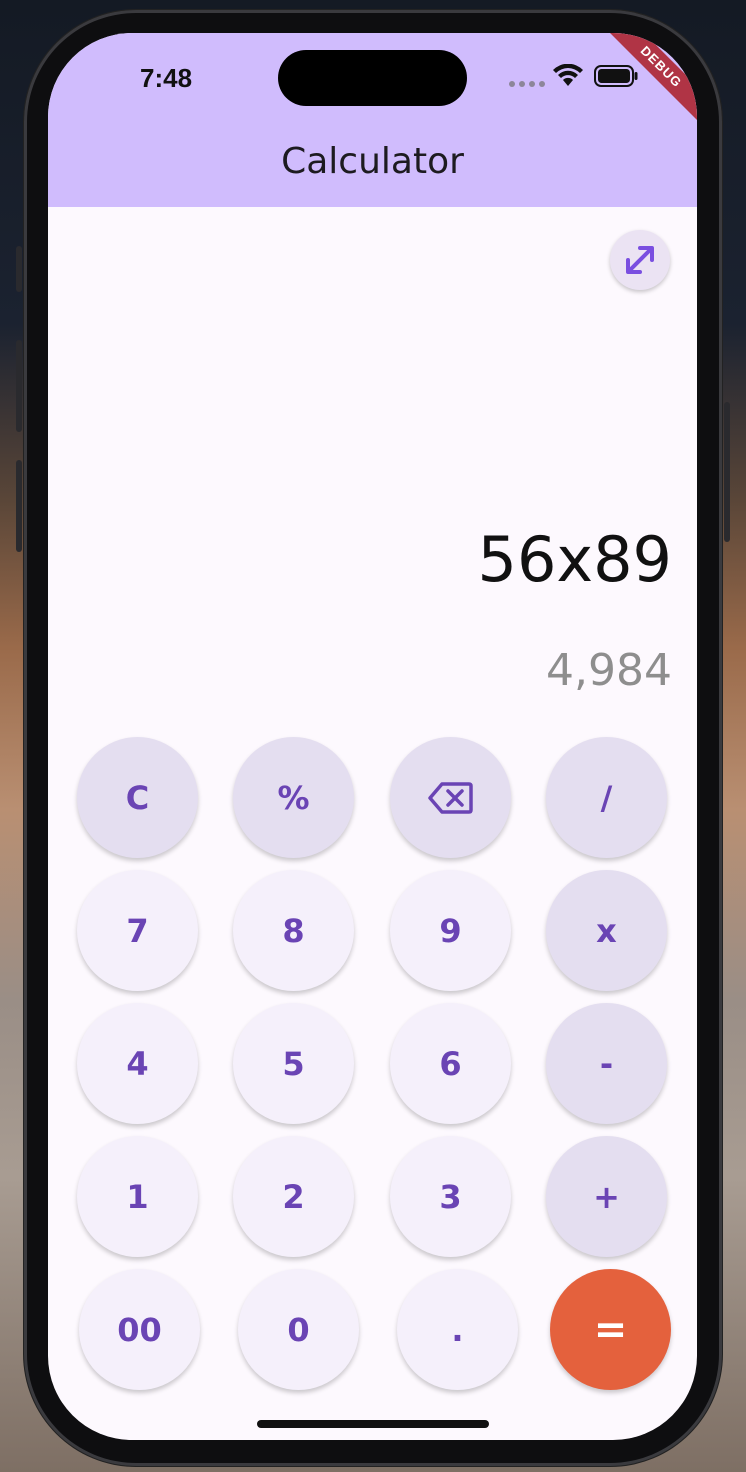 Image resolution: width=746 pixels, height=1472 pixels. I want to click on digit-5-button: 5, so click(293, 1063).